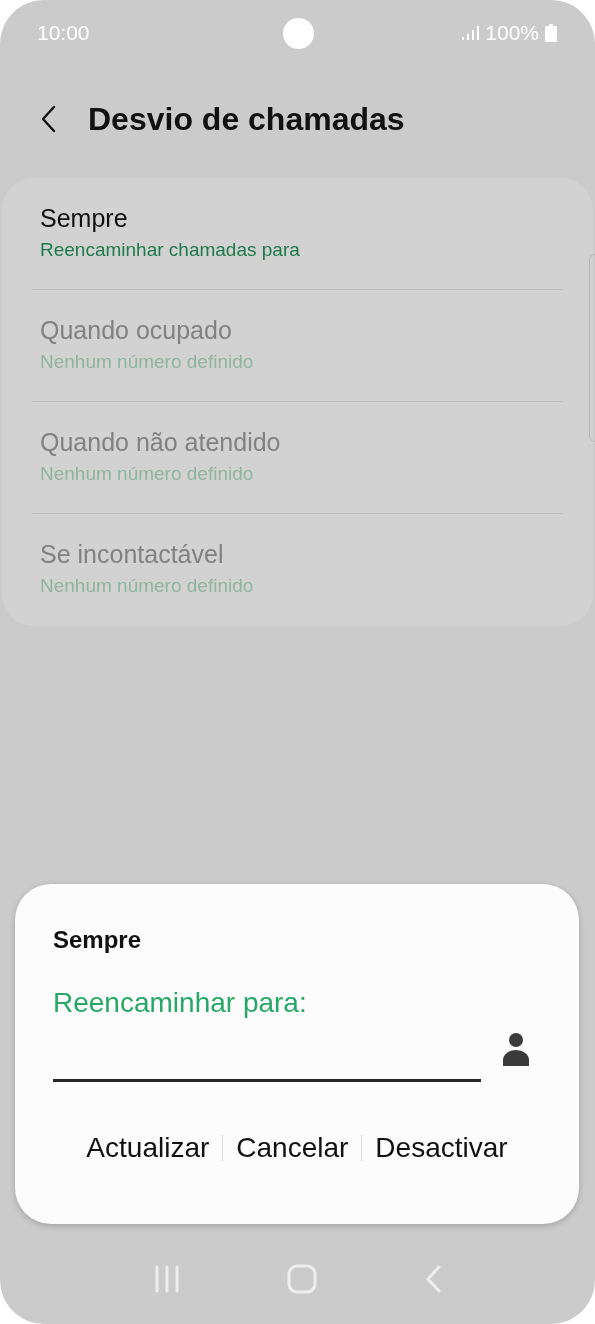 The height and width of the screenshot is (1324, 595). I want to click on dialog-button: Actualizar, so click(148, 1148).